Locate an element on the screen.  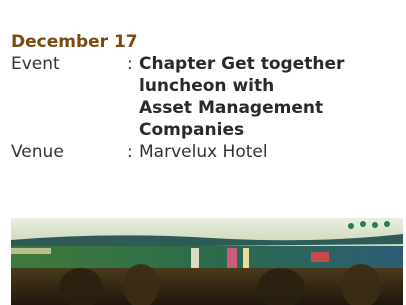
venue-label: Venue is located at coordinates (37, 152).